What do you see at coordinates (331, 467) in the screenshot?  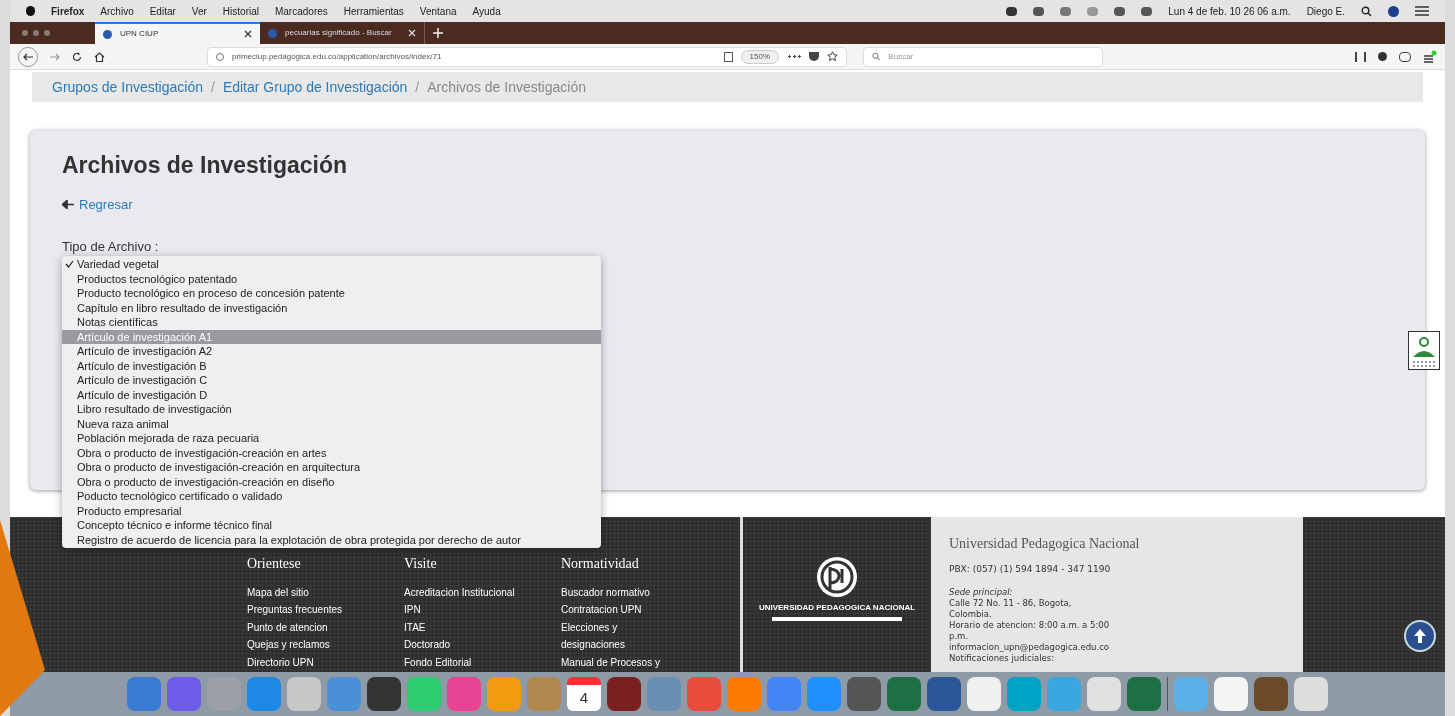 I see `dropdown-option: Obra o producto de investigación-creación en arquitectura` at bounding box center [331, 467].